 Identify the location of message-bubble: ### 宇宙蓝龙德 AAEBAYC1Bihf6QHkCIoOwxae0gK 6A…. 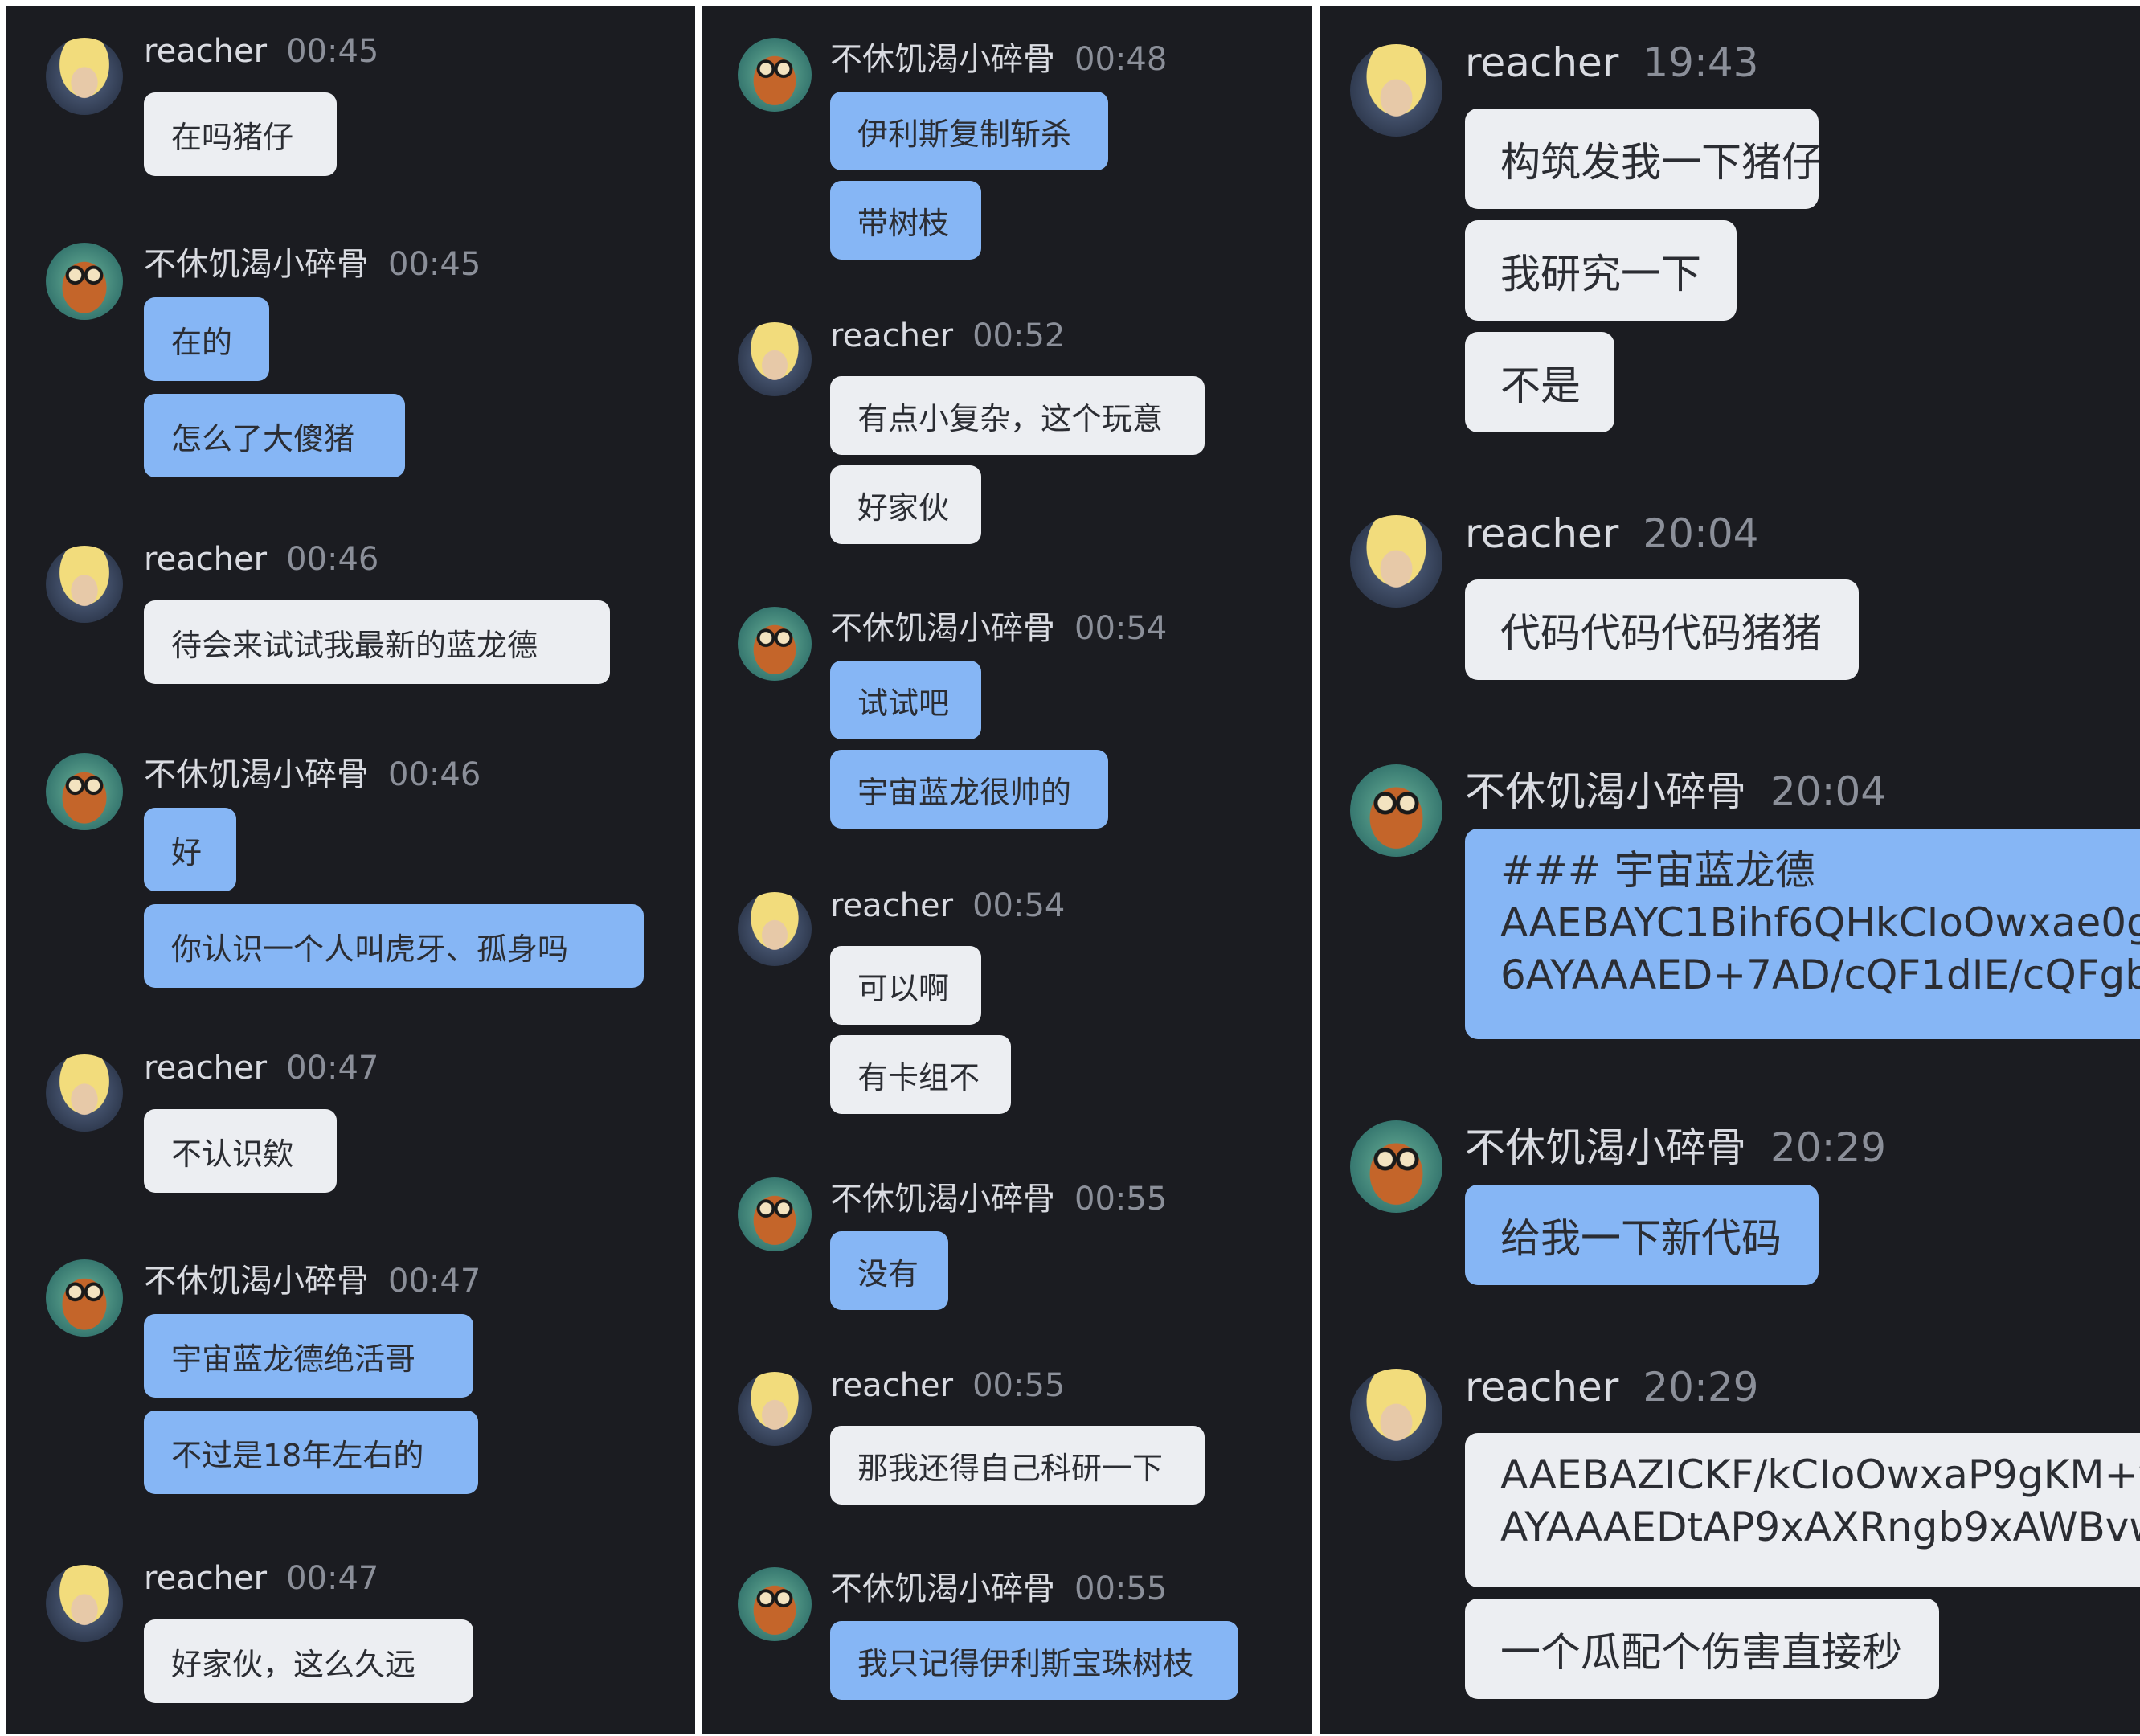
(1802, 934).